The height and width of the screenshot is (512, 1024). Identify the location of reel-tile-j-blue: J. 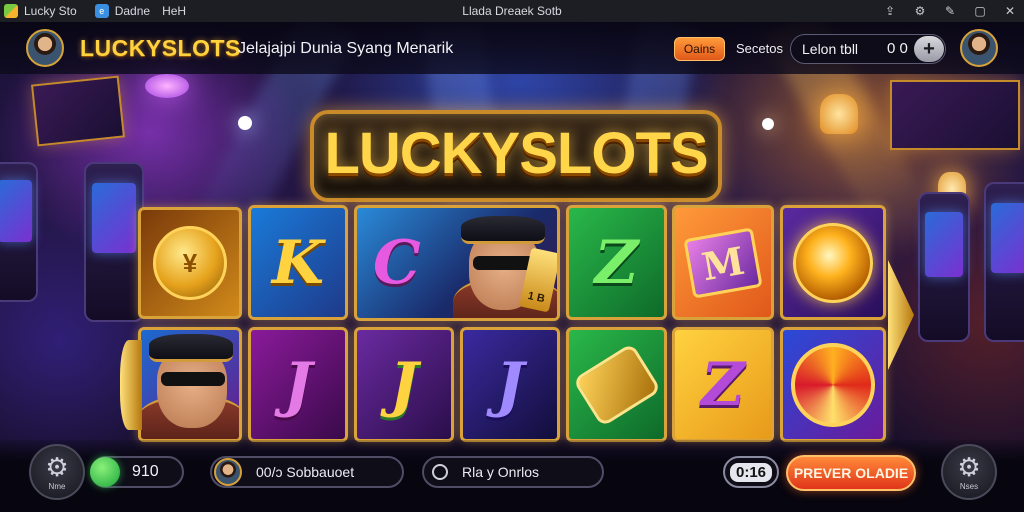
(510, 384).